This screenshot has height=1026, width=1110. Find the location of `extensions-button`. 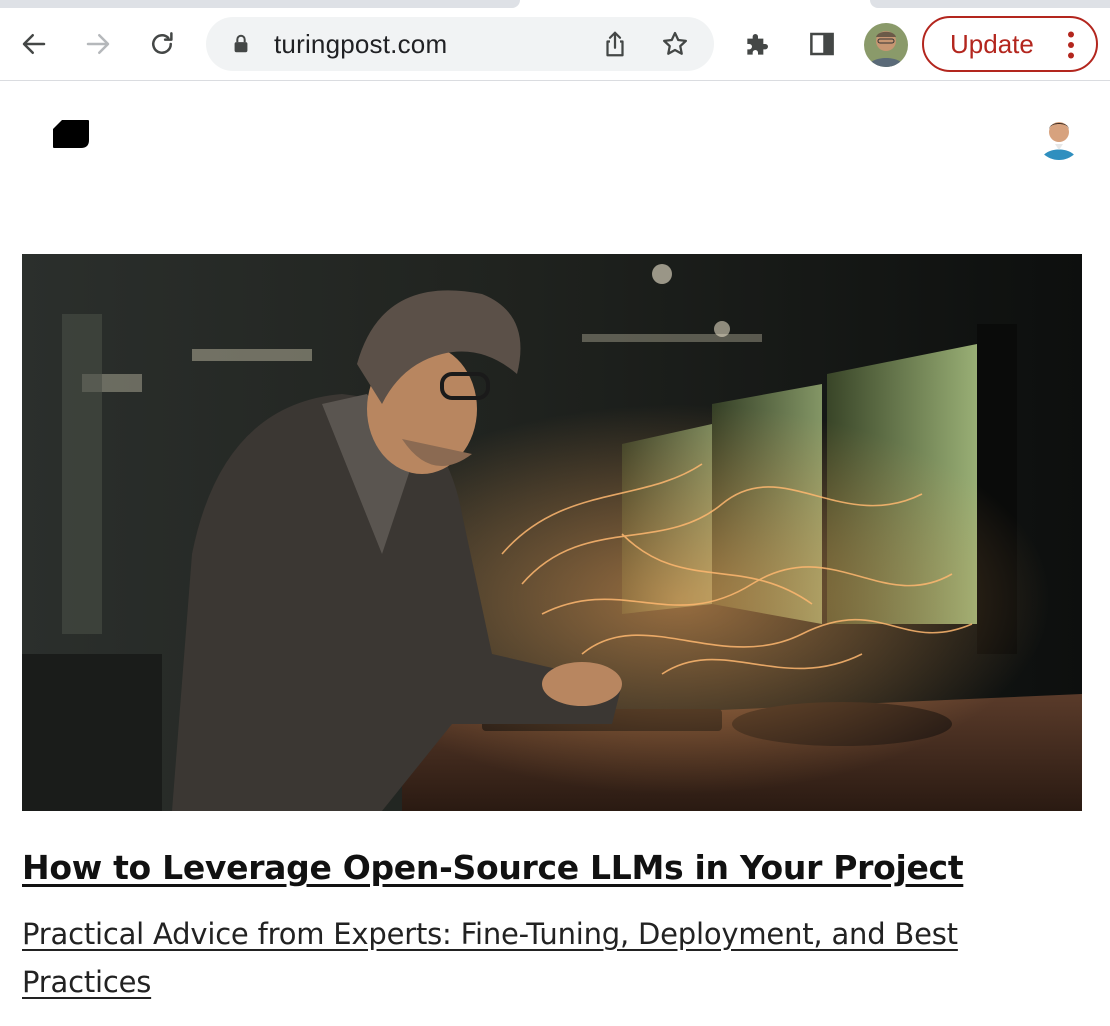

extensions-button is located at coordinates (758, 44).